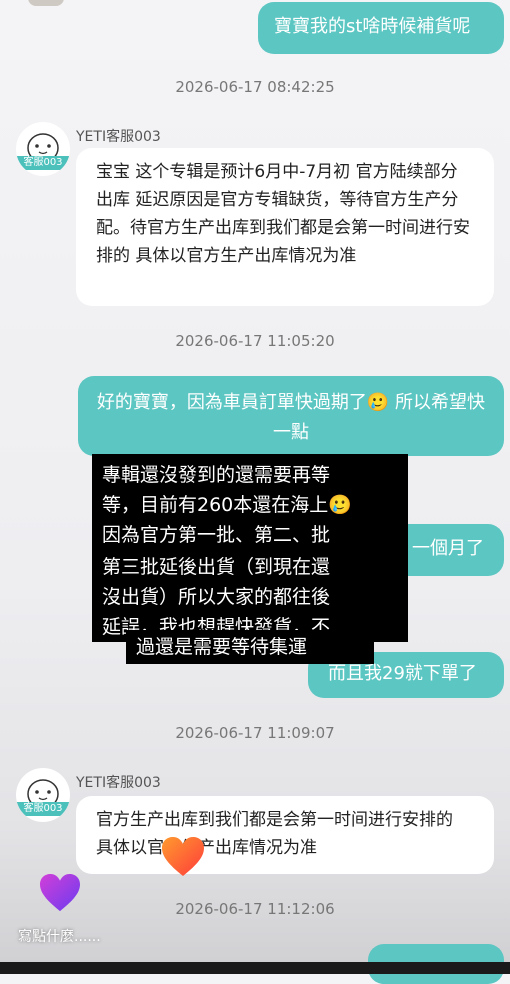 The width and height of the screenshot is (510, 984). Describe the element at coordinates (255, 87) in the screenshot. I see `timestamp: 2026-06-17 08:42:25` at that location.